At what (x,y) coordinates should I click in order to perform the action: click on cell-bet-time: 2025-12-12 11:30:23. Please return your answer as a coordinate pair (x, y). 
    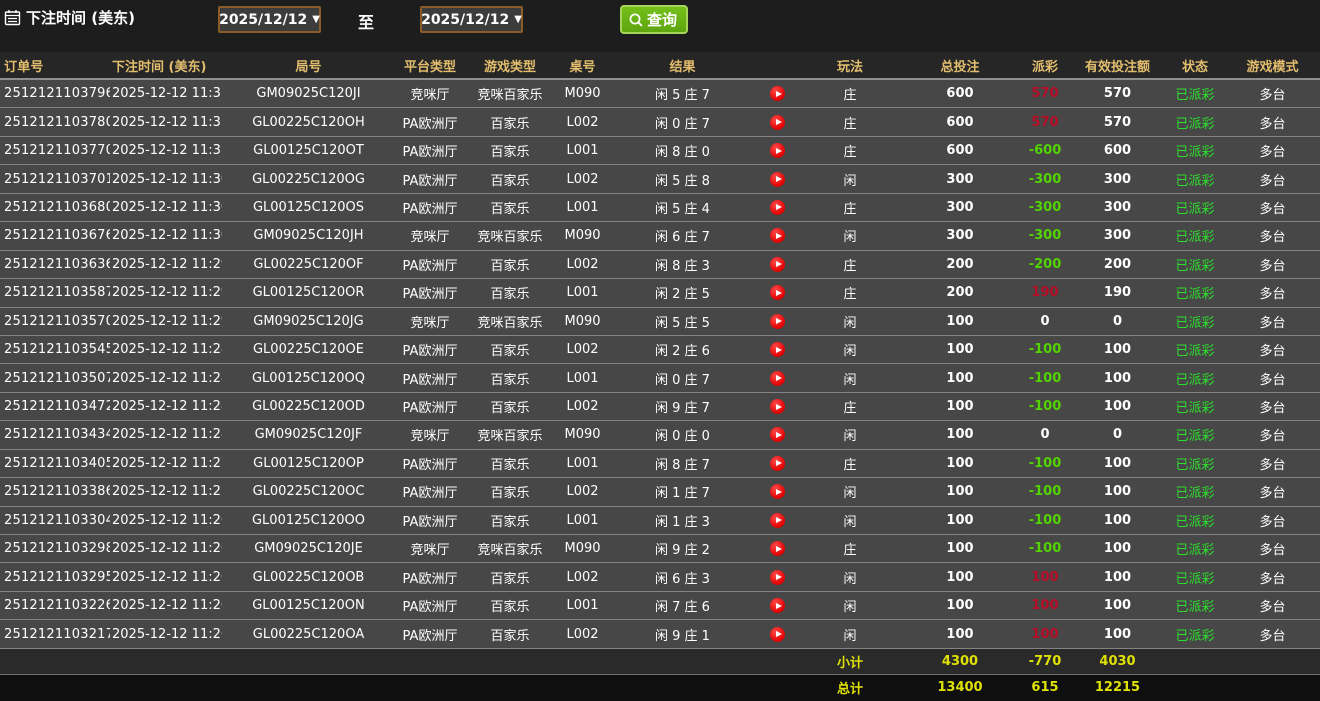
    Looking at the image, I should click on (167, 179).